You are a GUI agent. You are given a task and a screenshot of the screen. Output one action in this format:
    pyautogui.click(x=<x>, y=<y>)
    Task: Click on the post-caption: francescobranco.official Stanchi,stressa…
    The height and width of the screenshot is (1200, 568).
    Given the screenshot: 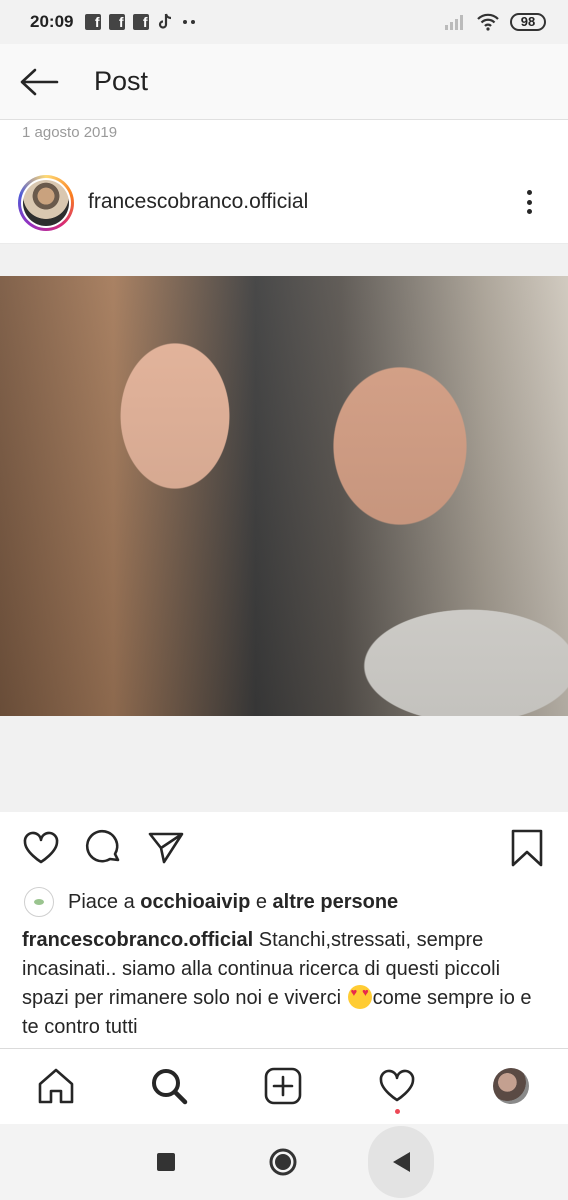 What is the action you would take?
    pyautogui.click(x=287, y=984)
    